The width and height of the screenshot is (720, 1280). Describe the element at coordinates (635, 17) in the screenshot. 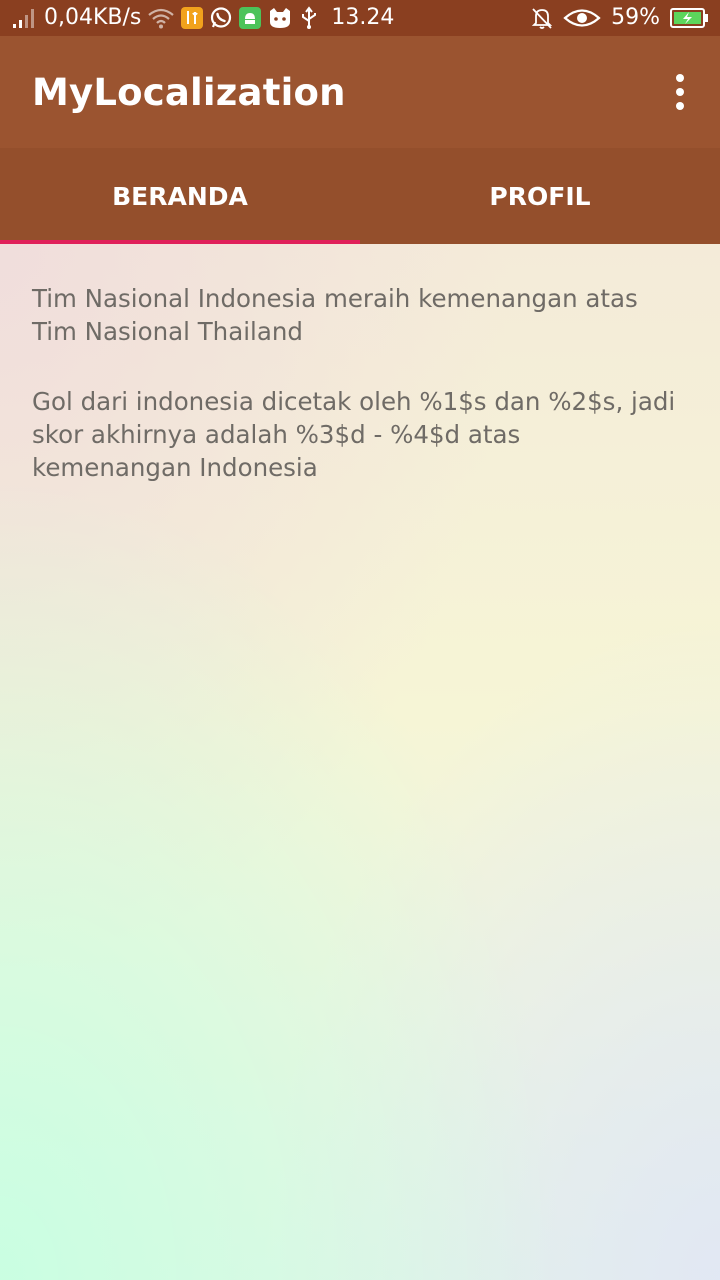

I see `battery-percent: 59%` at that location.